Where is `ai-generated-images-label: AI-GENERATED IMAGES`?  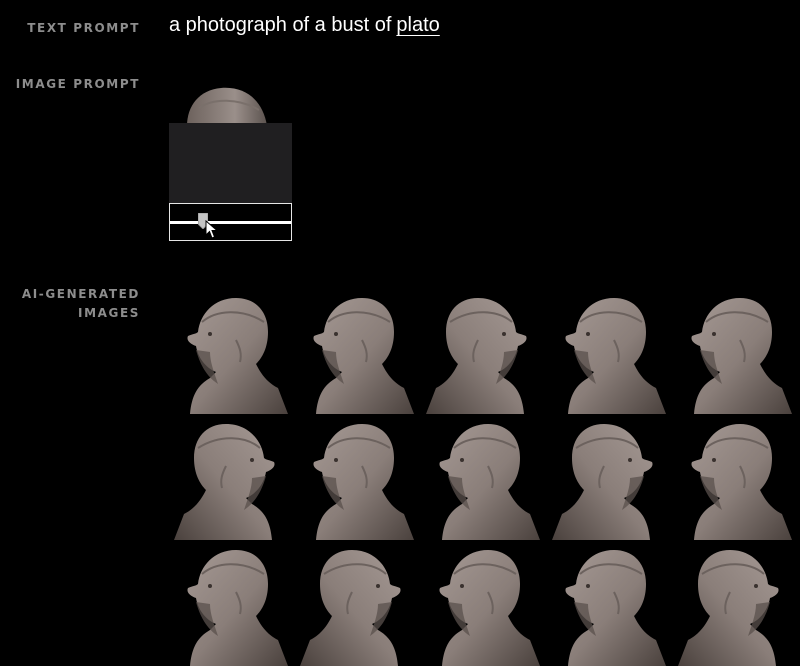
ai-generated-images-label: AI-GENERATED IMAGES is located at coordinates (81, 304).